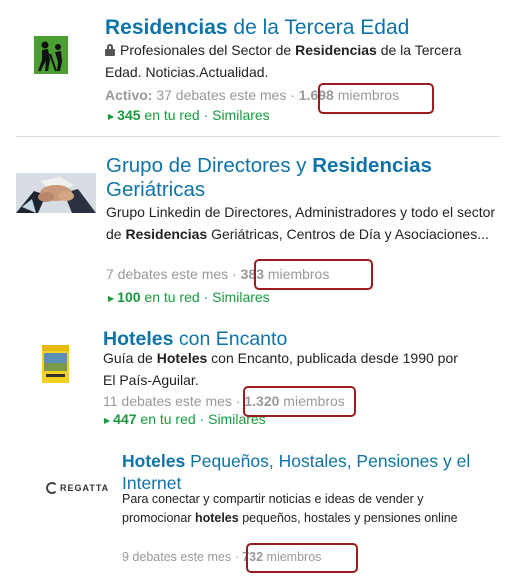 The width and height of the screenshot is (508, 579). I want to click on title-text: de la Tercera Edad, so click(318, 27).